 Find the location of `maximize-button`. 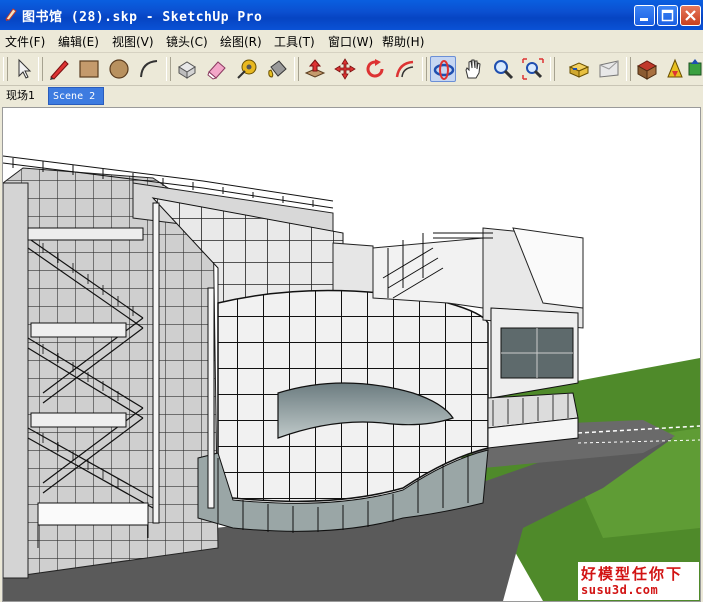

maximize-button is located at coordinates (667, 15).